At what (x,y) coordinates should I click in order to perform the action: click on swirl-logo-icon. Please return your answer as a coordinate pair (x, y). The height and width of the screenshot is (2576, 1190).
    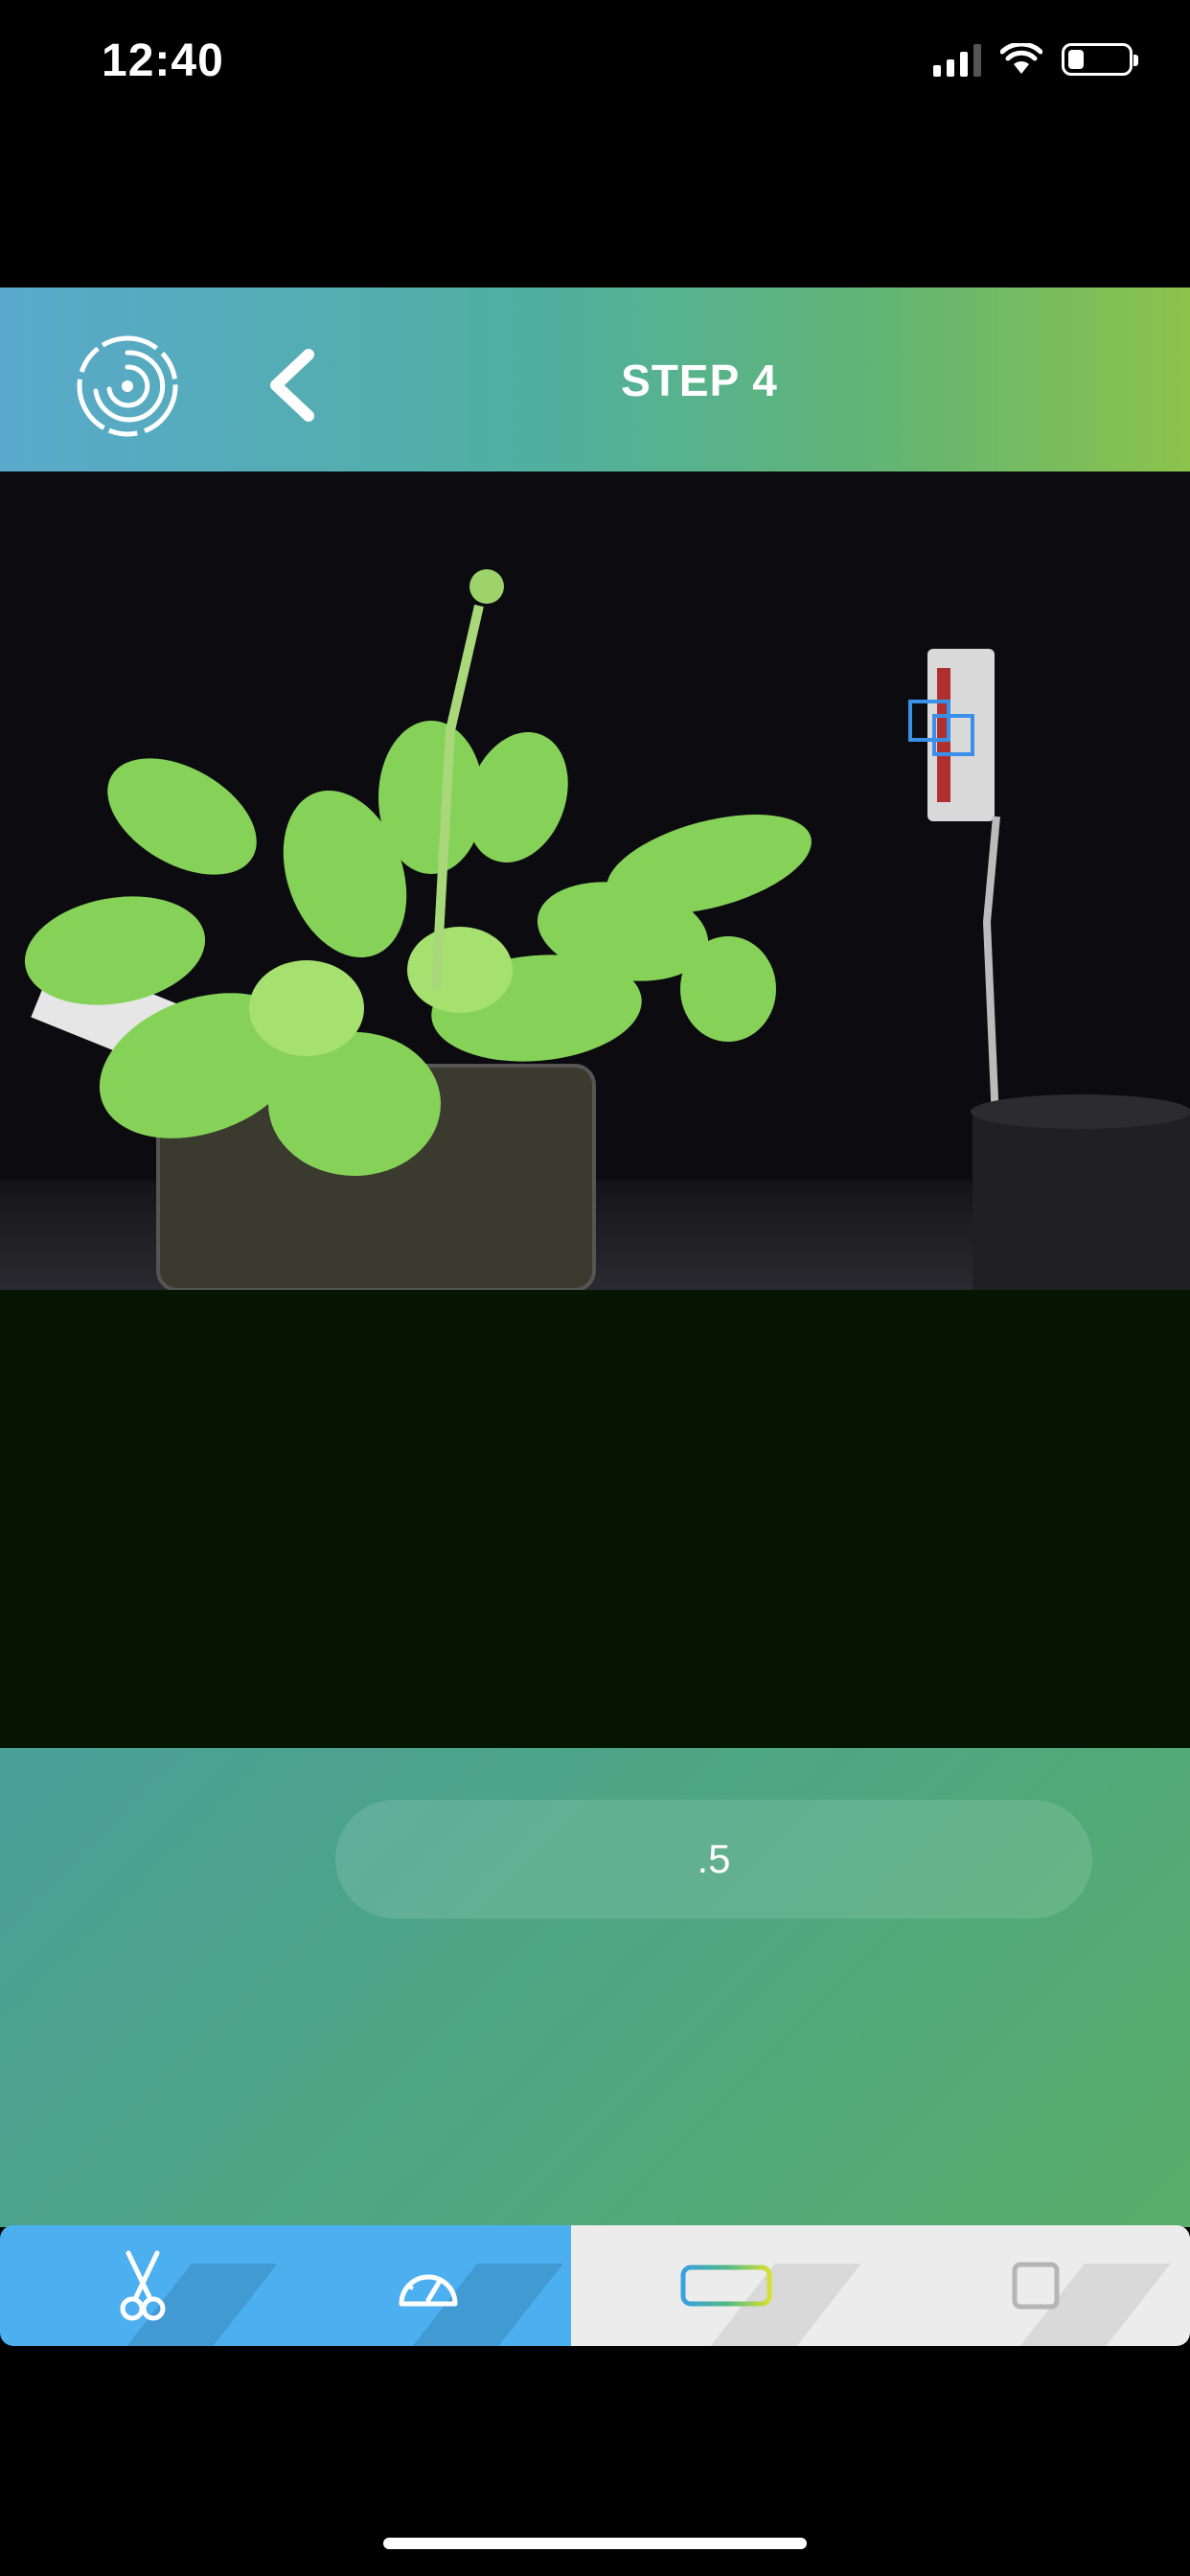
    Looking at the image, I should click on (128, 386).